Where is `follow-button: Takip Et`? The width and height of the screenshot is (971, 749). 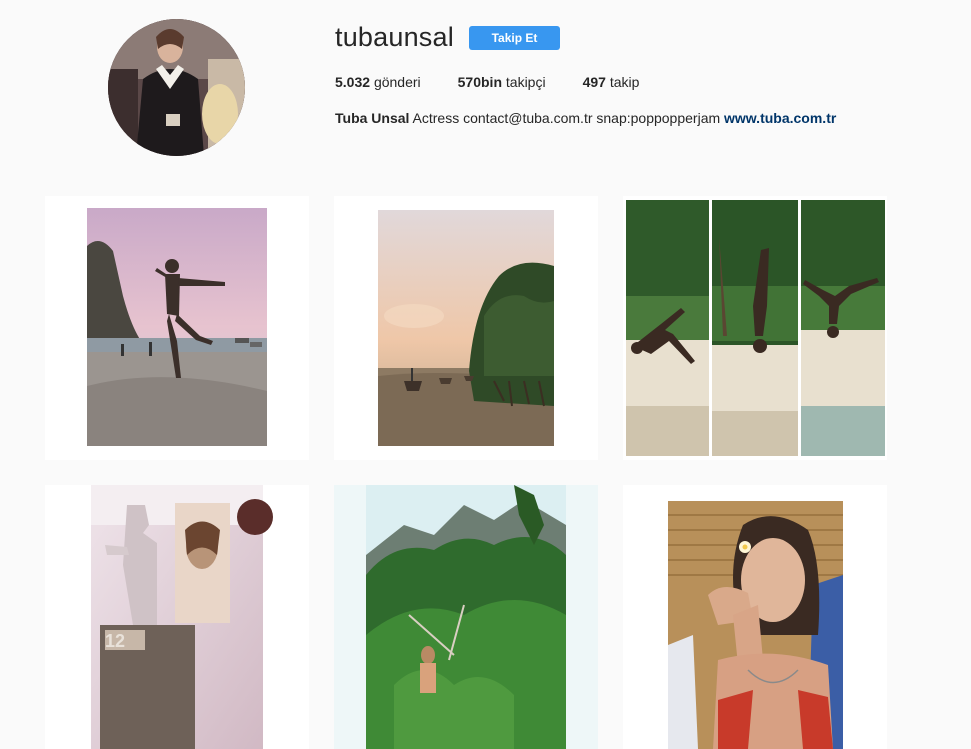 follow-button: Takip Et is located at coordinates (514, 38).